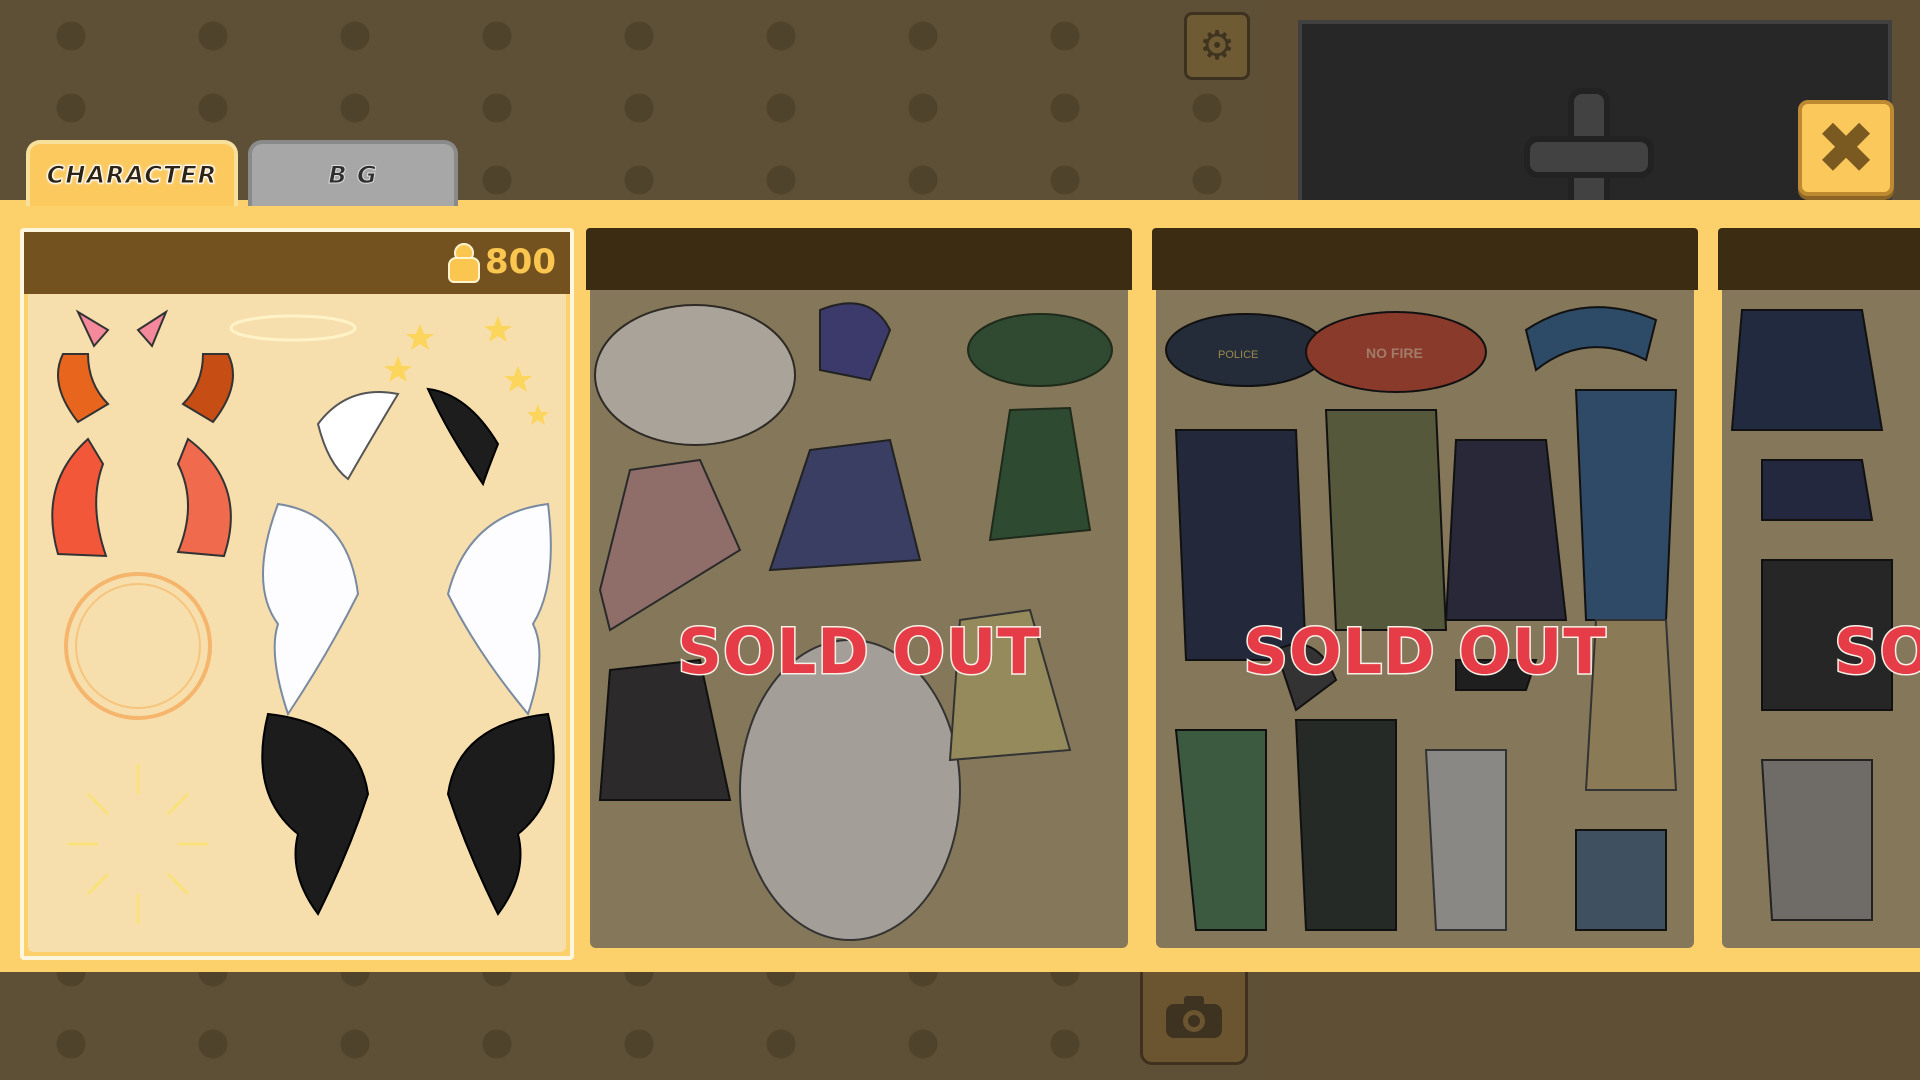 This screenshot has height=1080, width=1920. I want to click on camera-button, so click(1194, 1018).